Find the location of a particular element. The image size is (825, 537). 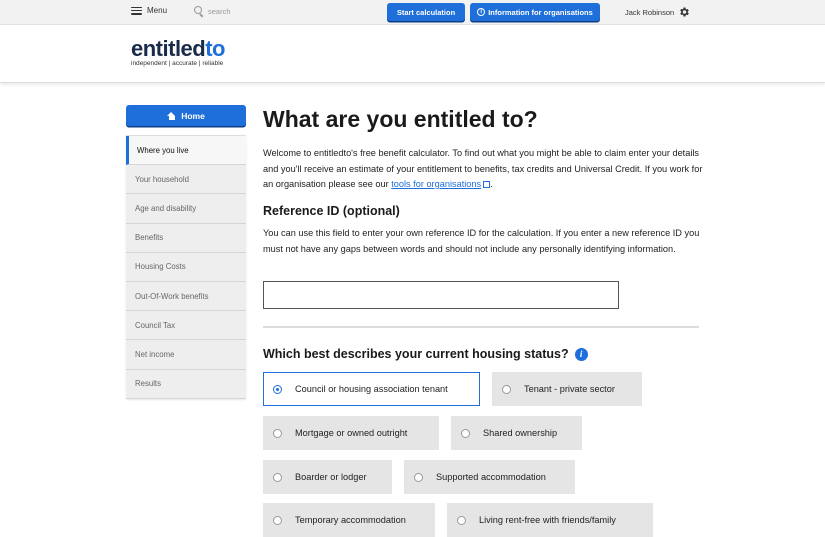

housing-option-label: Boarder or lodger is located at coordinates (331, 477).